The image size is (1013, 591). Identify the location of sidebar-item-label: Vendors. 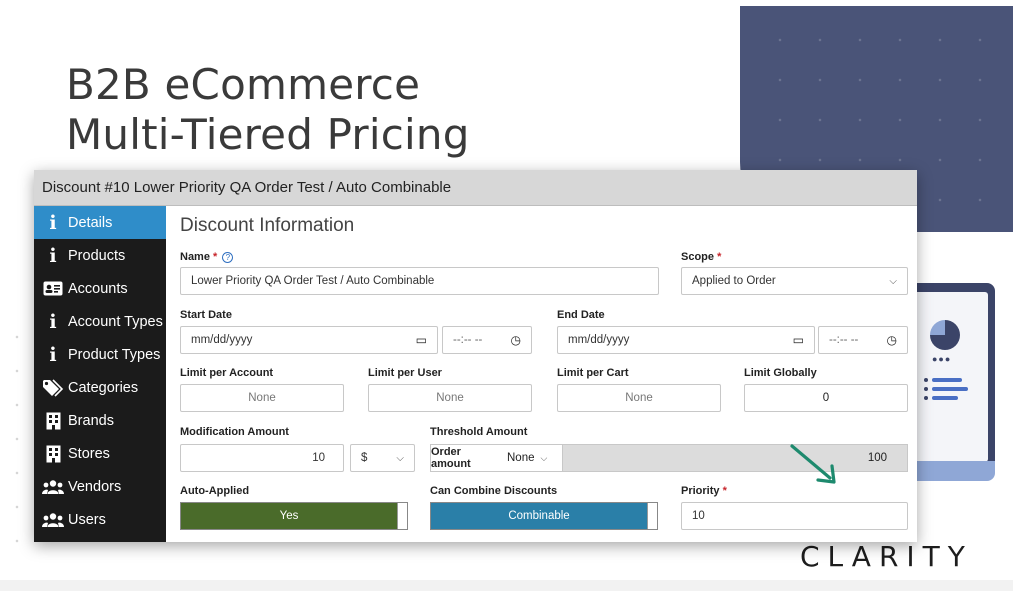
(95, 486).